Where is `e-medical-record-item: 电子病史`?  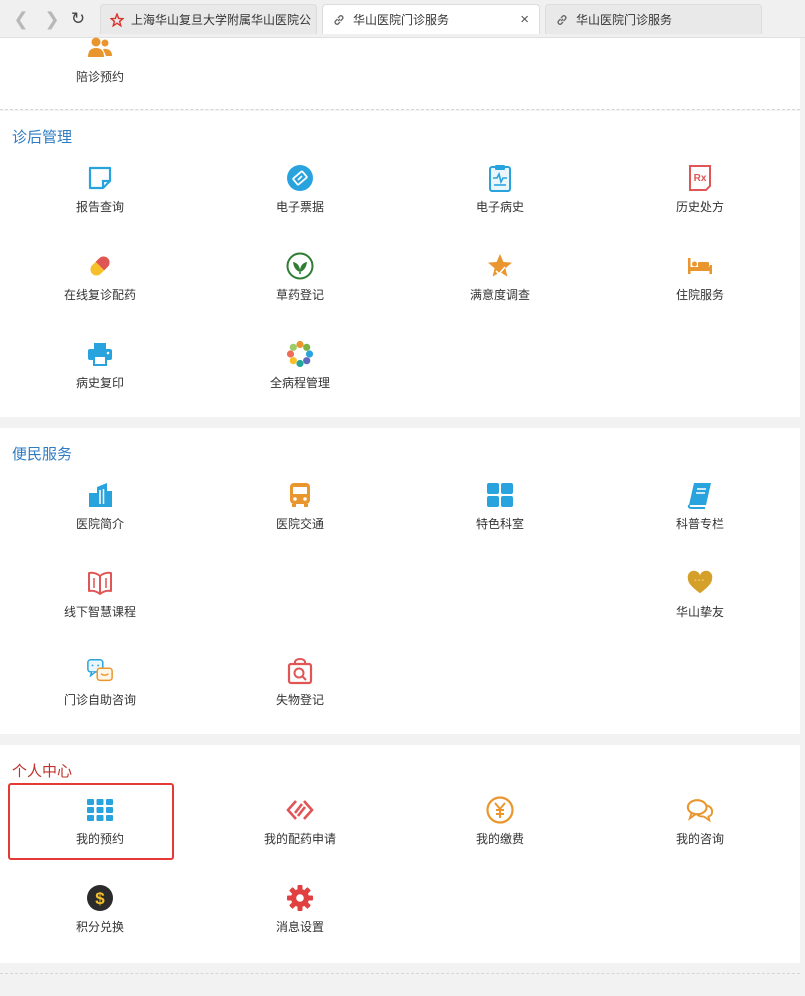 e-medical-record-item: 电子病史 is located at coordinates (500, 195).